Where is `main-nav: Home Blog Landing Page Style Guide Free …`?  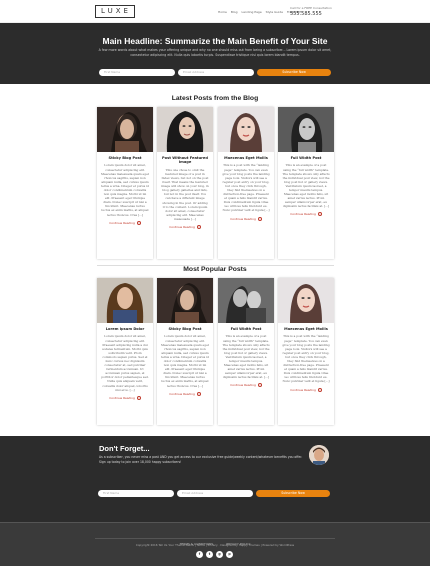 main-nav: Home Blog Landing Page Style Guide Free … is located at coordinates (259, 12).